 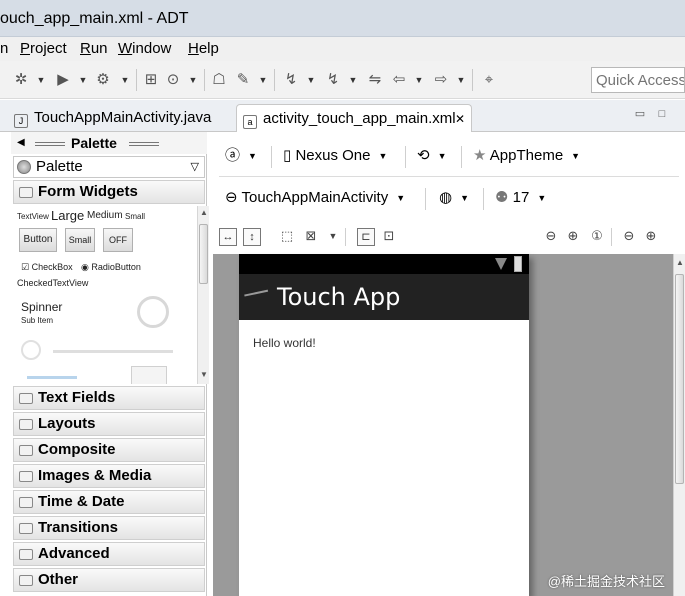 What do you see at coordinates (67, 215) in the screenshot?
I see `widget-large-text: Large` at bounding box center [67, 215].